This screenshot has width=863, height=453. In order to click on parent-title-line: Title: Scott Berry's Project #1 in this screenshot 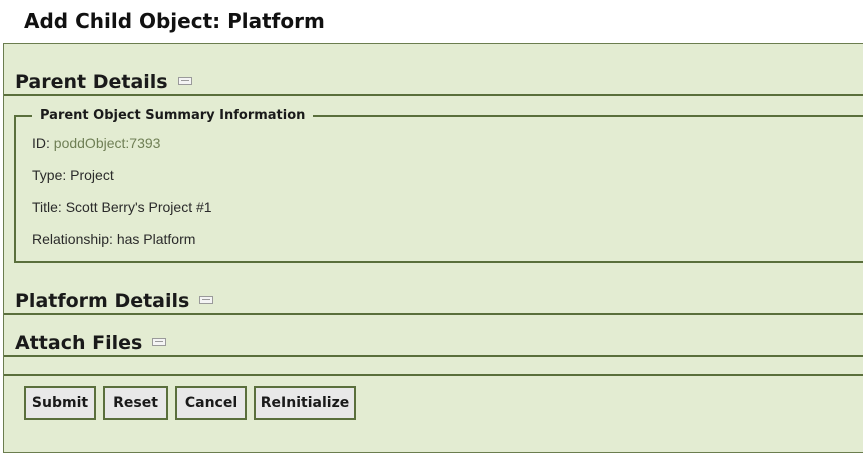, I will do `click(122, 207)`.